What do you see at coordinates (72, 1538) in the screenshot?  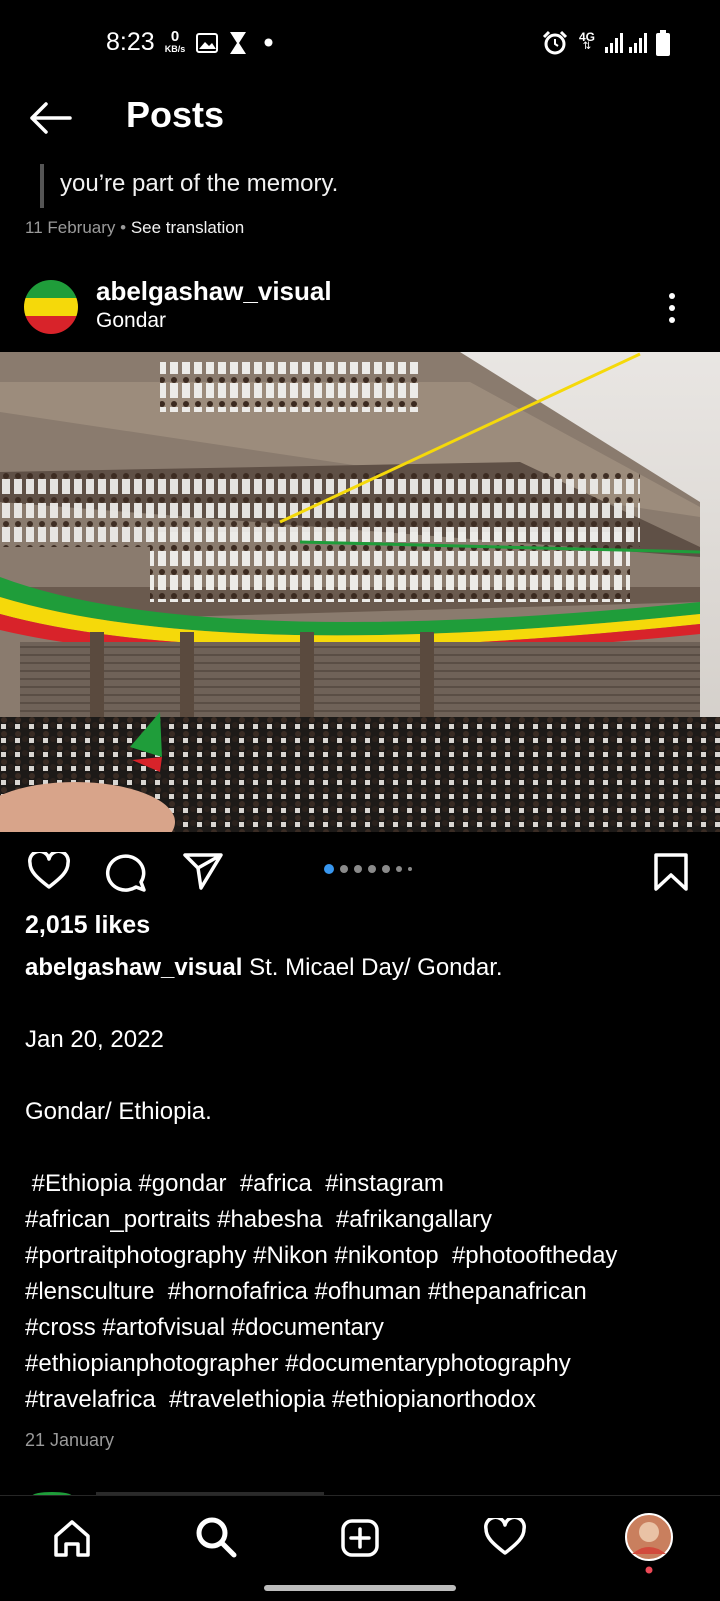 I see `home-icon` at bounding box center [72, 1538].